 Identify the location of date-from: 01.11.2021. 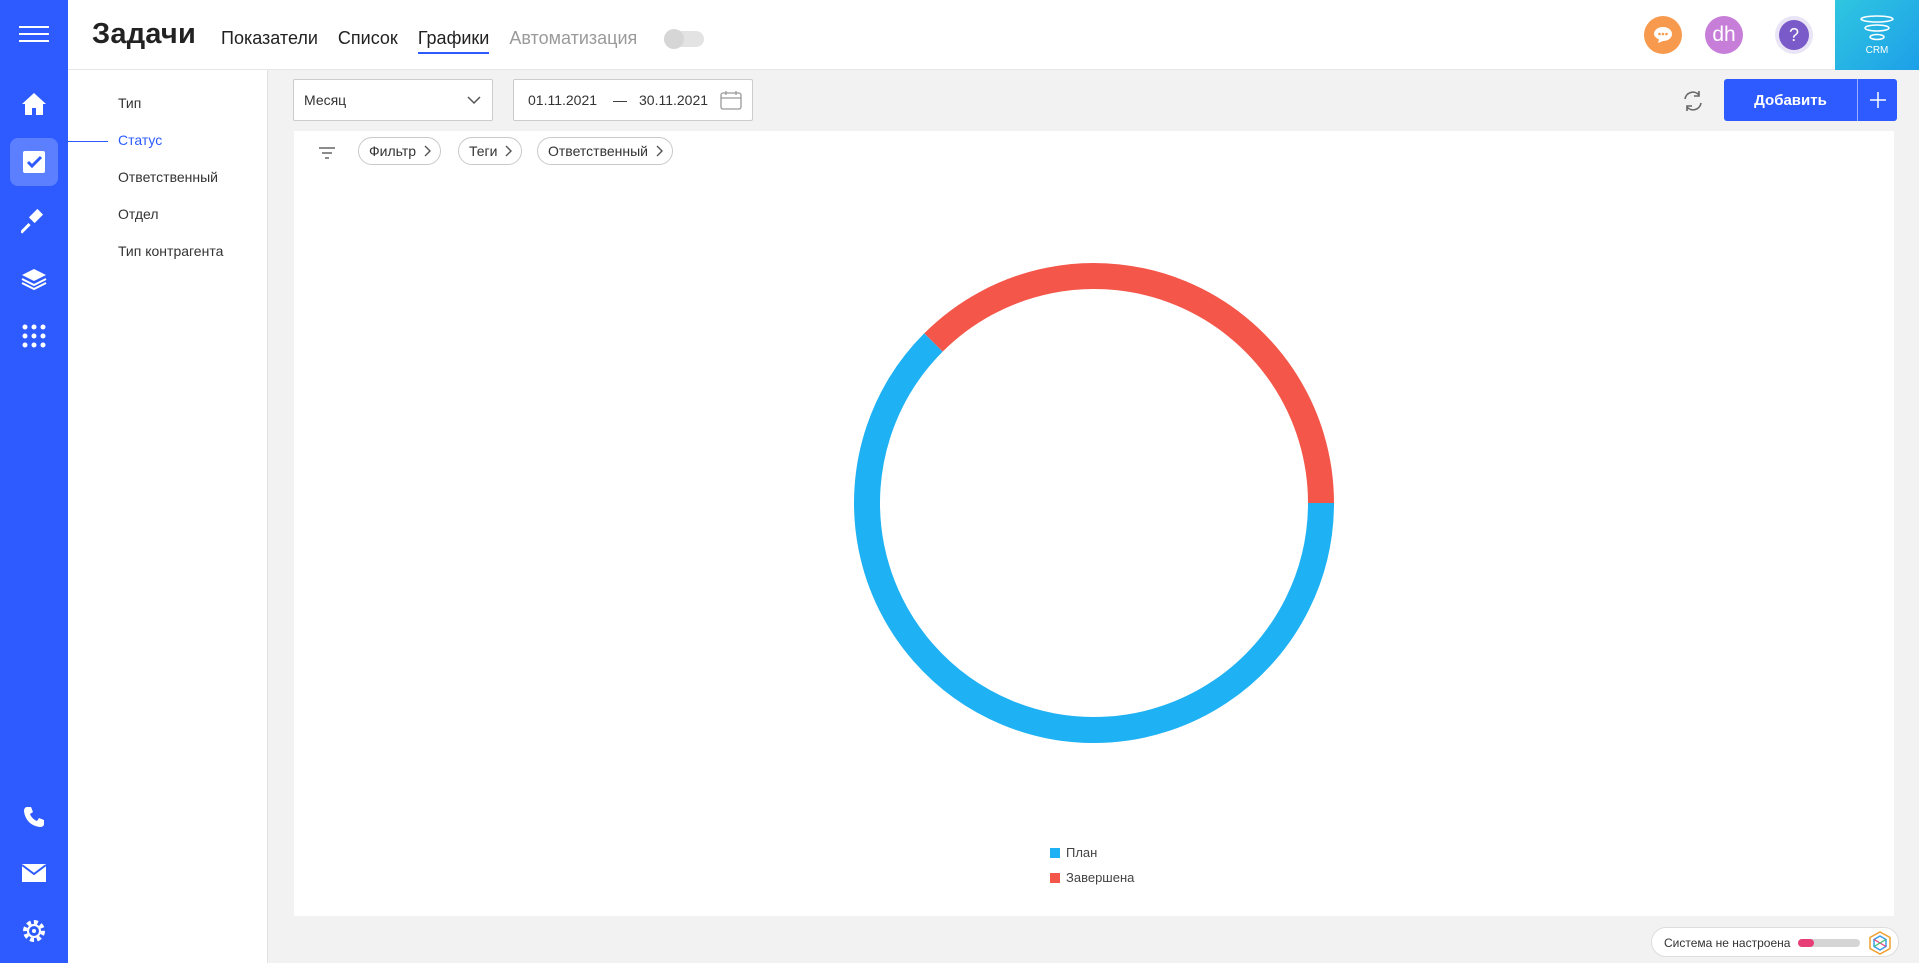
(562, 100).